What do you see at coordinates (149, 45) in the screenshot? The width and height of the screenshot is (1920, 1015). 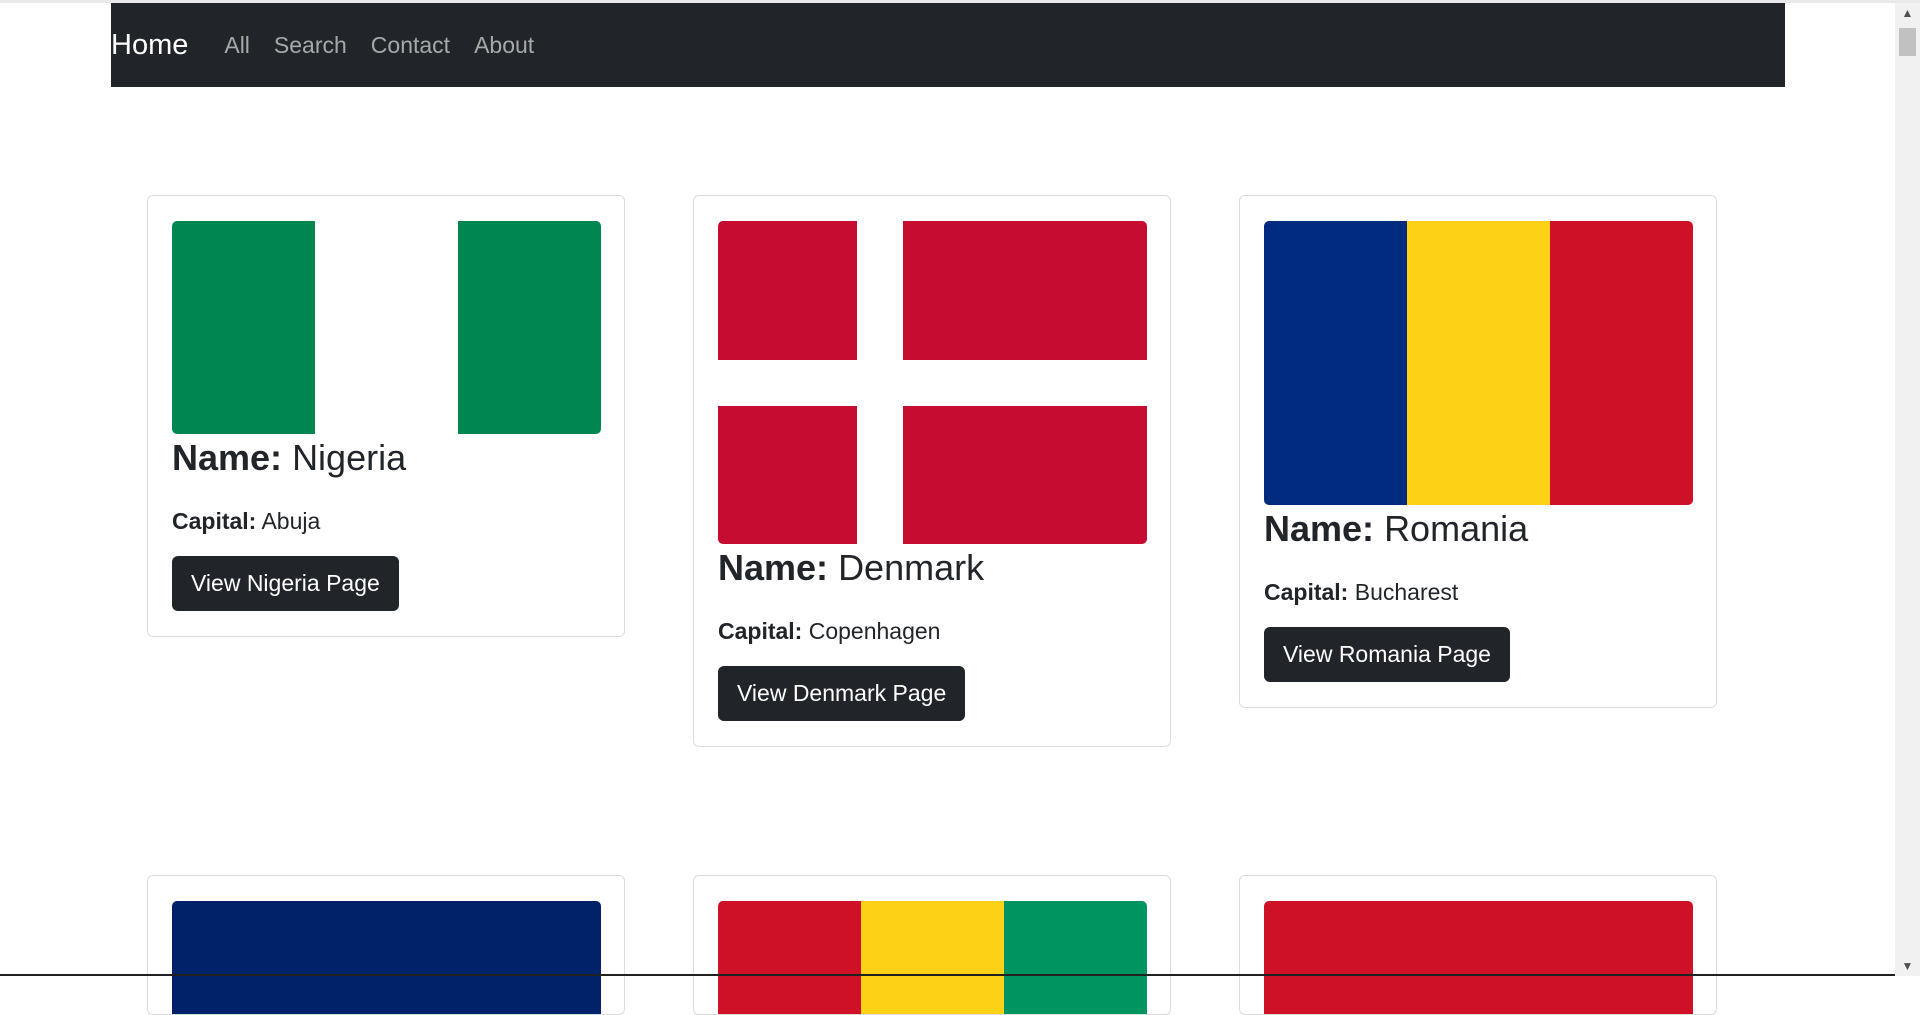 I see `nav-brand-home: Home` at bounding box center [149, 45].